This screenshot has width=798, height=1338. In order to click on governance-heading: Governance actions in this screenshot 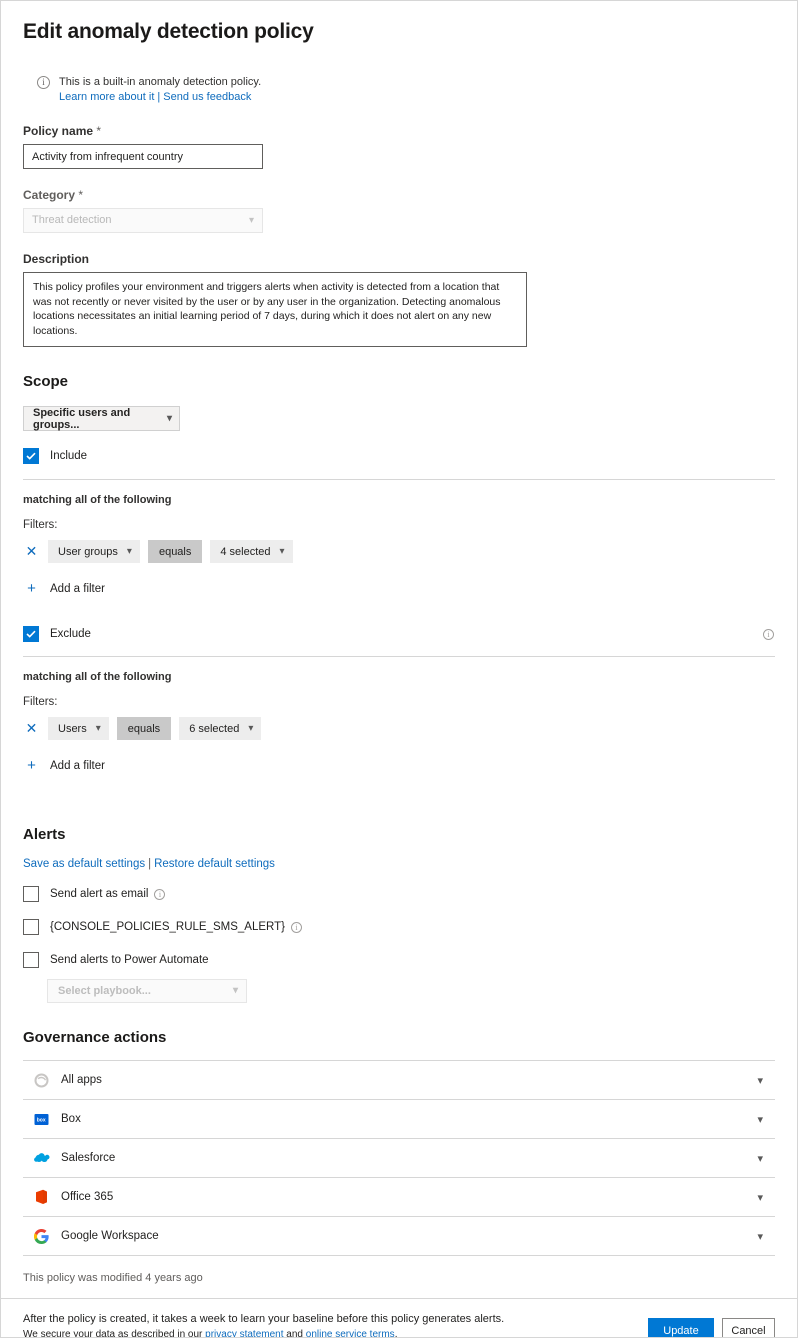, I will do `click(95, 1037)`.